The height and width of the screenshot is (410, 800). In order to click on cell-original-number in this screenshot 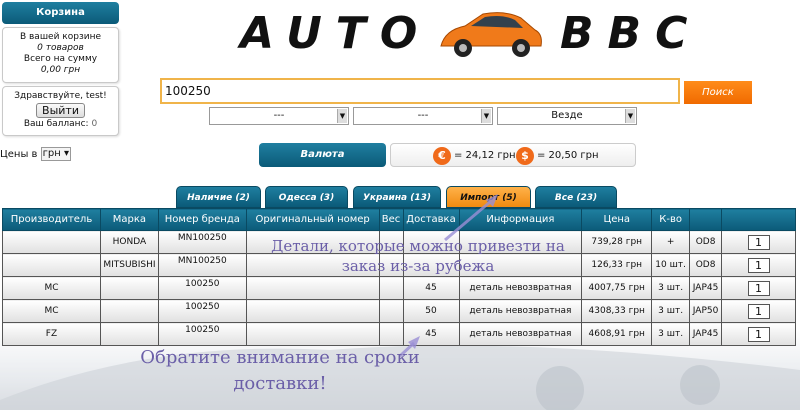, I will do `click(312, 334)`.